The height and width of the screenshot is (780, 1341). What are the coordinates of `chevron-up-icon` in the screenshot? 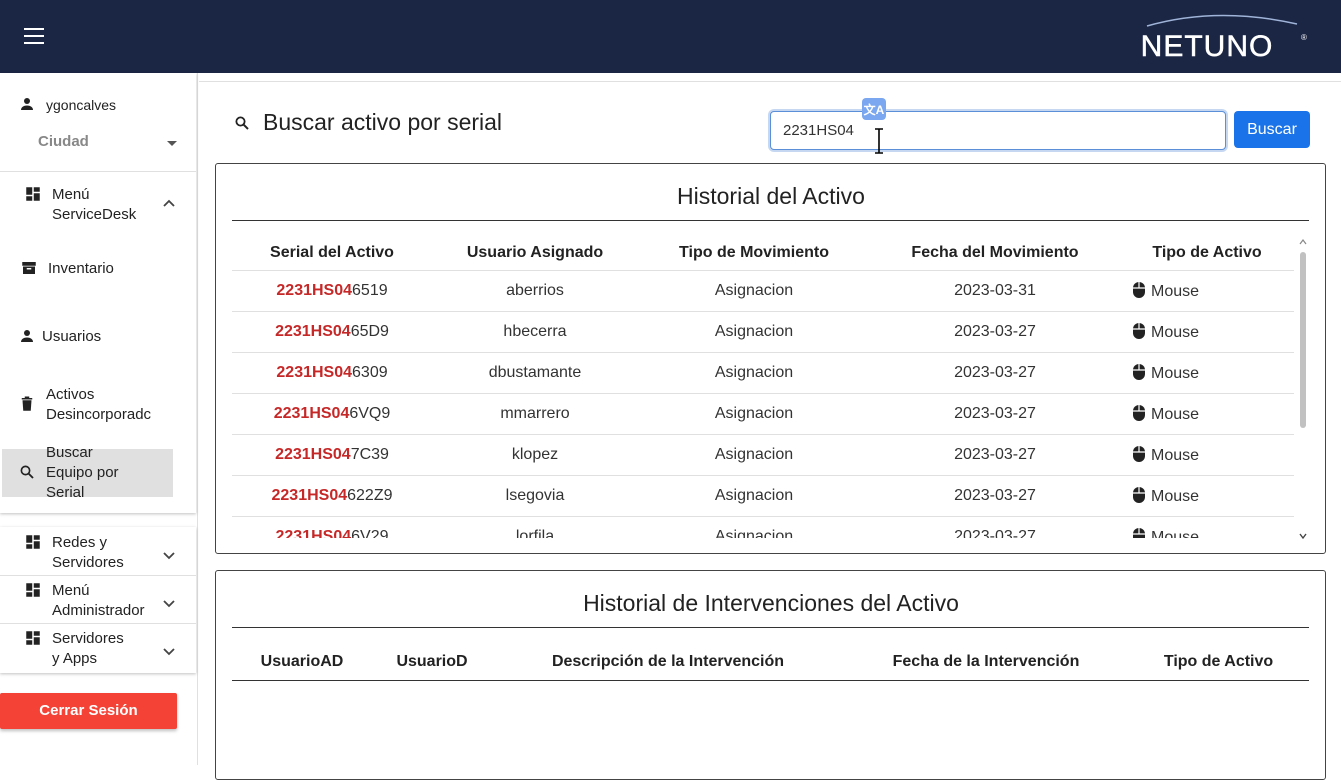 It's located at (169, 203).